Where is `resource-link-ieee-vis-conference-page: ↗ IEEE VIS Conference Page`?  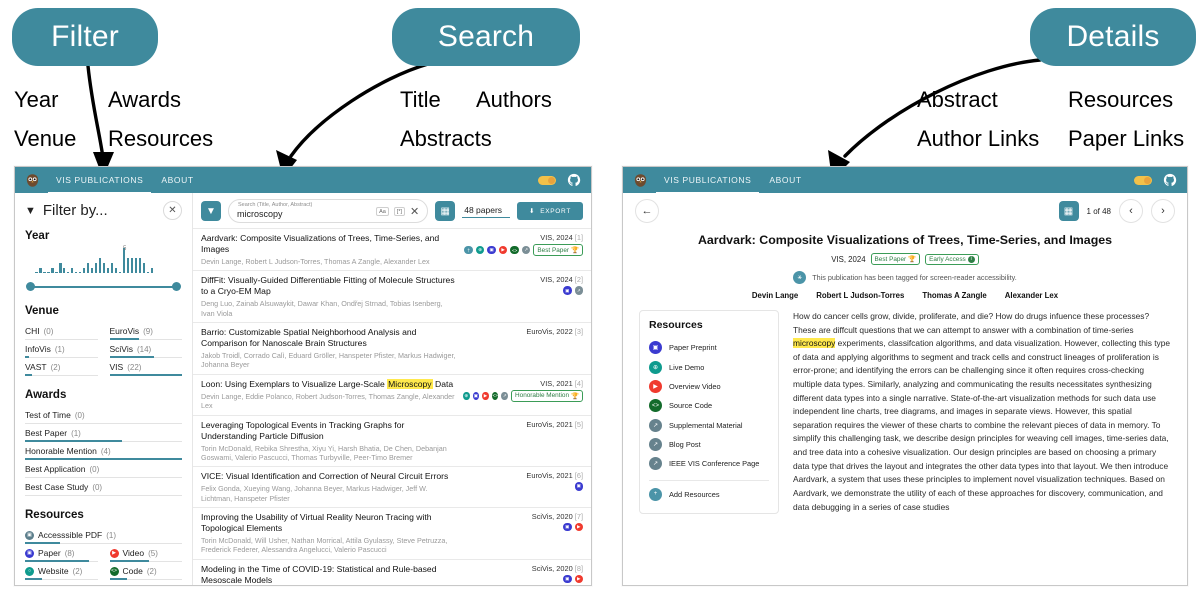
resource-link-ieee-vis-conference-page: ↗ IEEE VIS Conference Page is located at coordinates (709, 463).